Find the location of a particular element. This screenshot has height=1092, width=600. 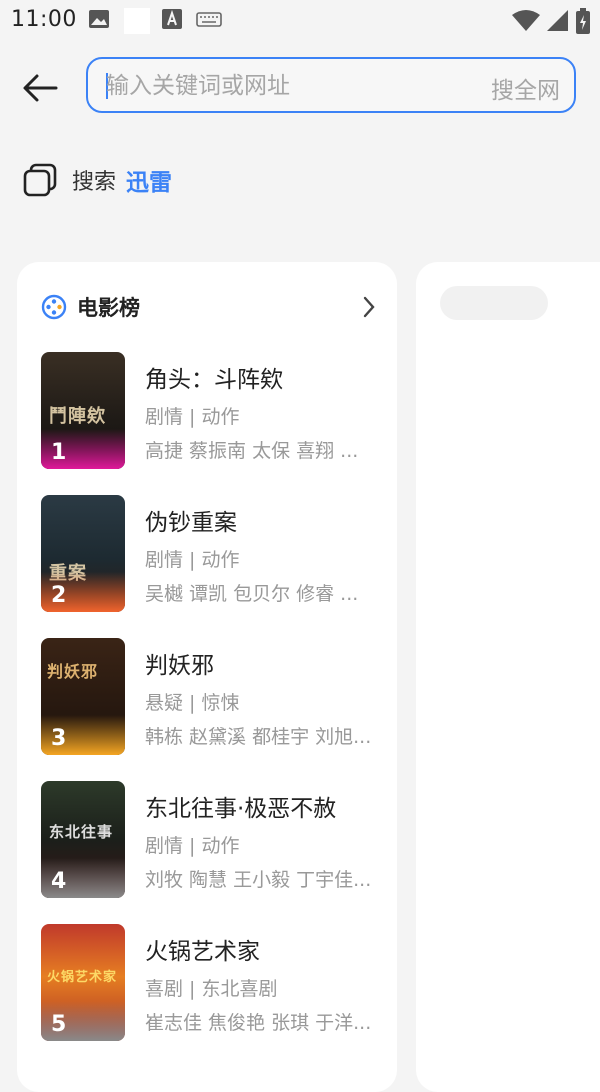

movie-poster: 鬥陣欸 1 is located at coordinates (83, 410).